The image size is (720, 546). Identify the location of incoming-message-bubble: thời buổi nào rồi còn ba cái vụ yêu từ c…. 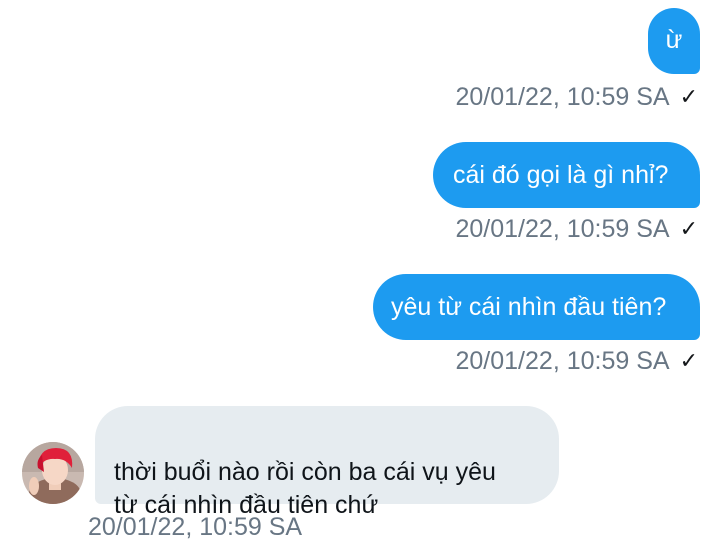
(327, 462).